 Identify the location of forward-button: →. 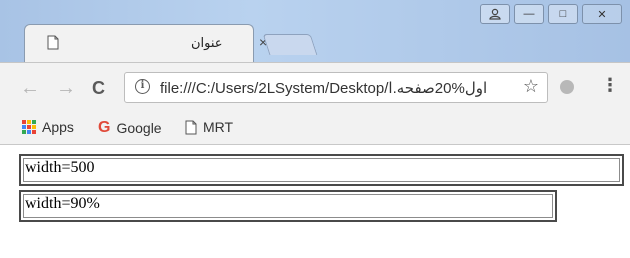
(66, 88).